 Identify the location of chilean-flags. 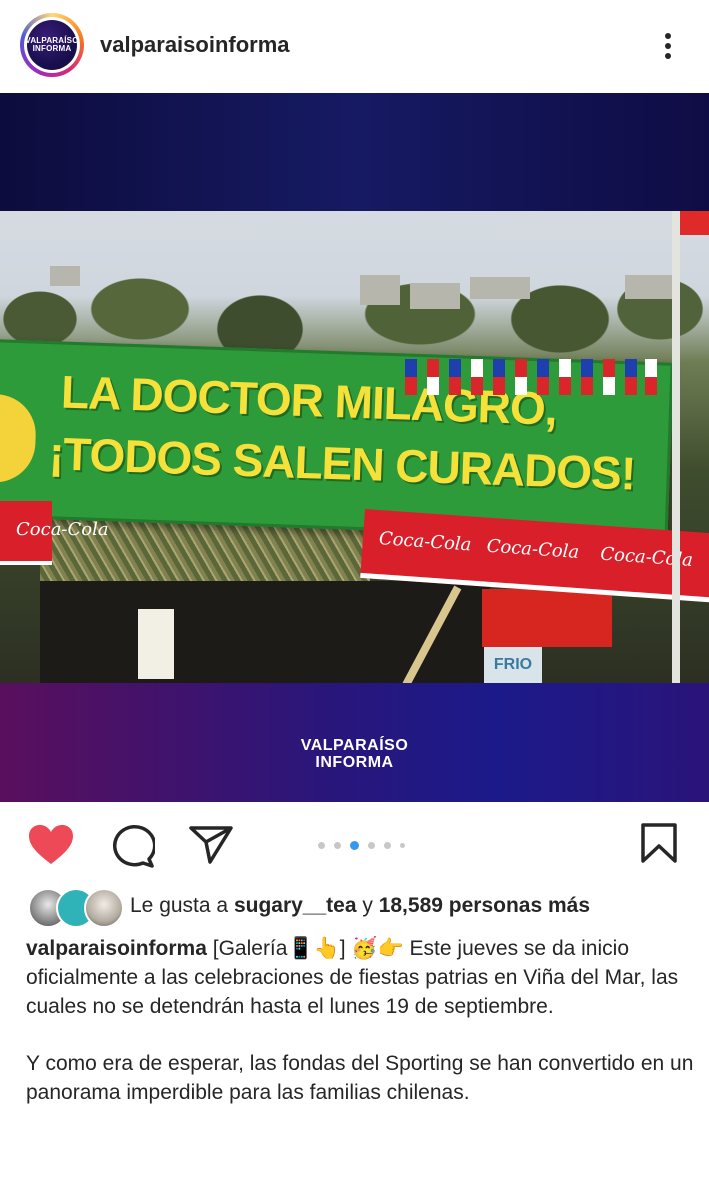
(535, 379).